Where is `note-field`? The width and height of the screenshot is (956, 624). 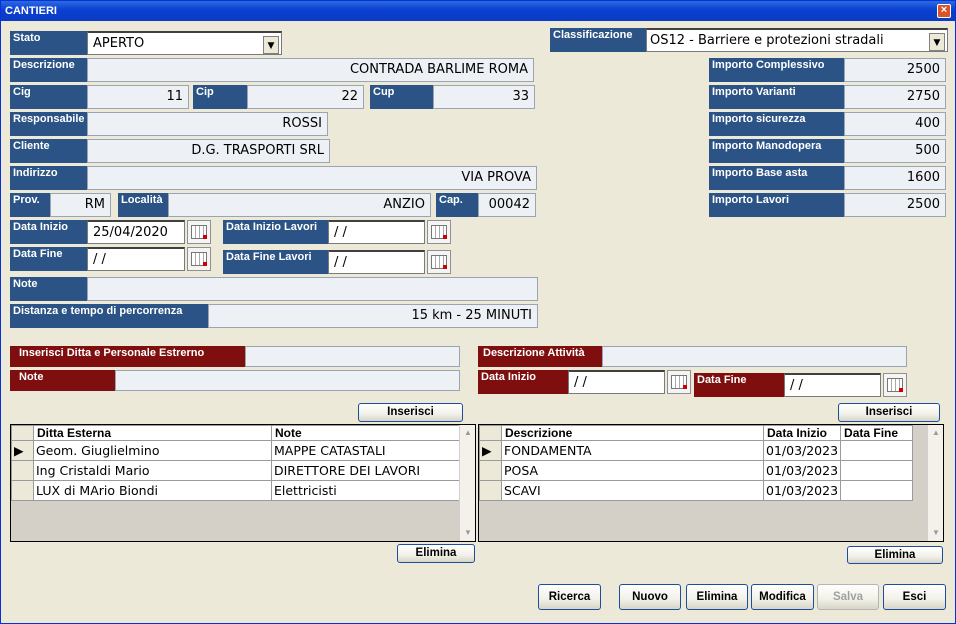
note-field is located at coordinates (312, 289).